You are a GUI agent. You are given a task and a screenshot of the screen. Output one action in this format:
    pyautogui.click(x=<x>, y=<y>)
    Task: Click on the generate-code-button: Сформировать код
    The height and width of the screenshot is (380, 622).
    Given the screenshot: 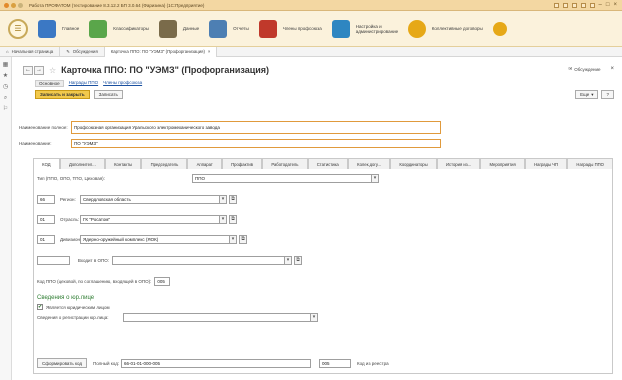 What is the action you would take?
    pyautogui.click(x=62, y=363)
    